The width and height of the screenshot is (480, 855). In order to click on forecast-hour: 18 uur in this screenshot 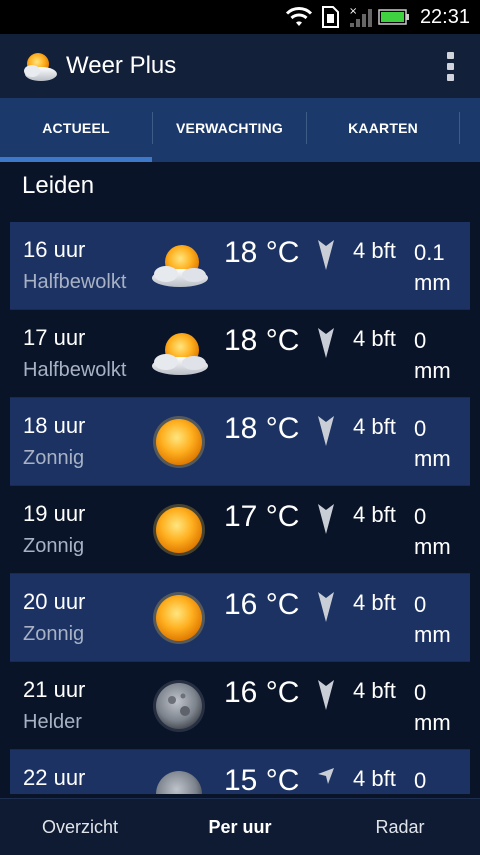, I will do `click(54, 425)`.